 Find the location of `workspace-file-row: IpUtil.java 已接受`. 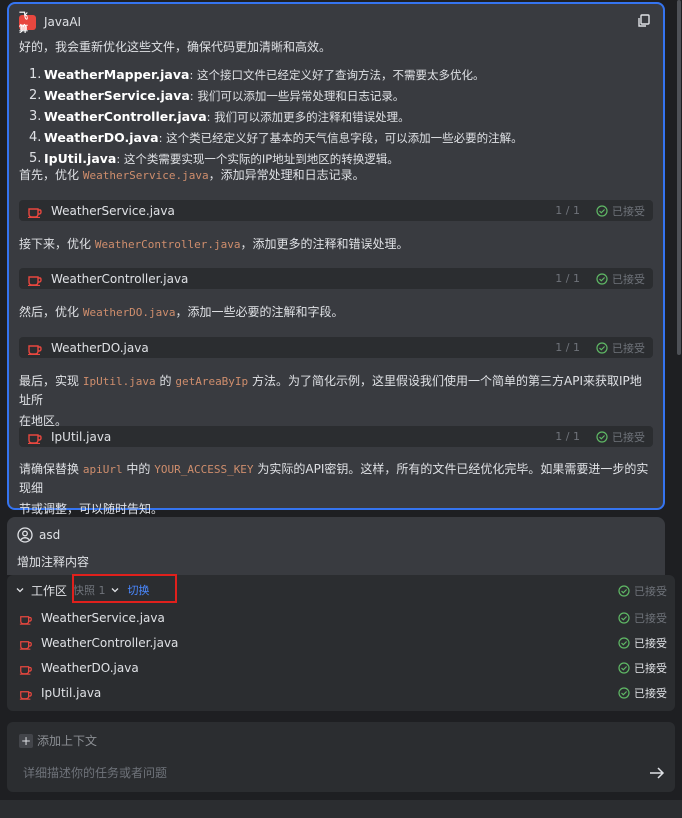

workspace-file-row: IpUtil.java 已接受 is located at coordinates (343, 693).